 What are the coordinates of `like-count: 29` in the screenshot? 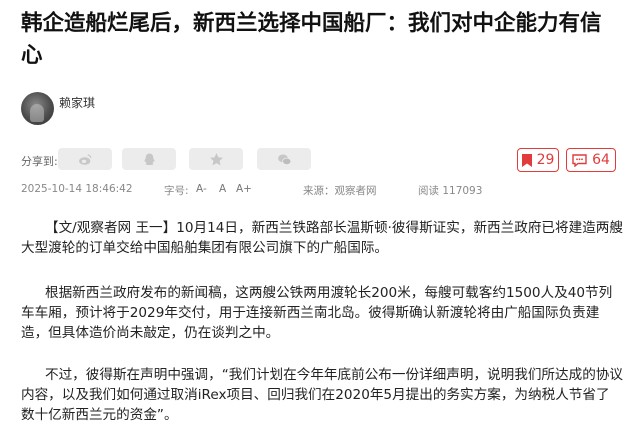 It's located at (545, 160).